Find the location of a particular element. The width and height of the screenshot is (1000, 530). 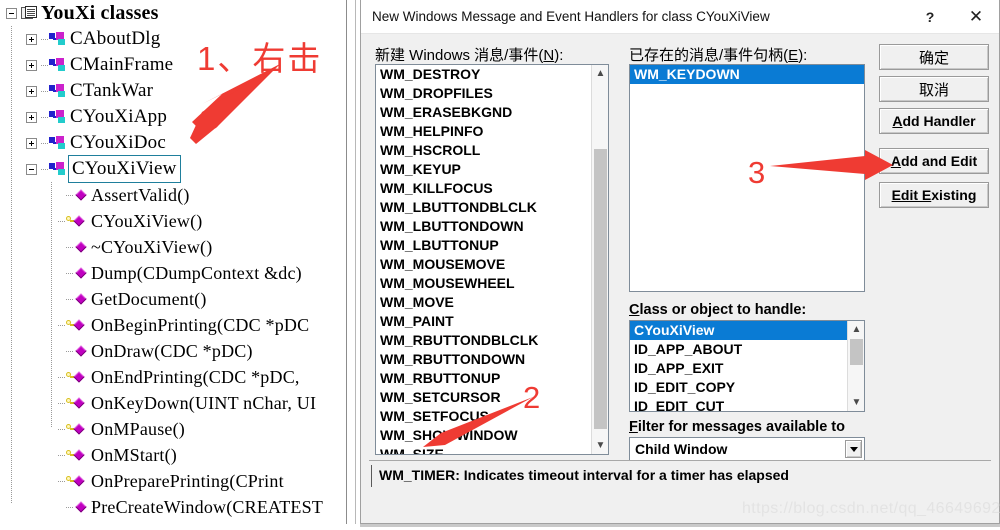

annotation-step-3: 3 is located at coordinates (757, 172).